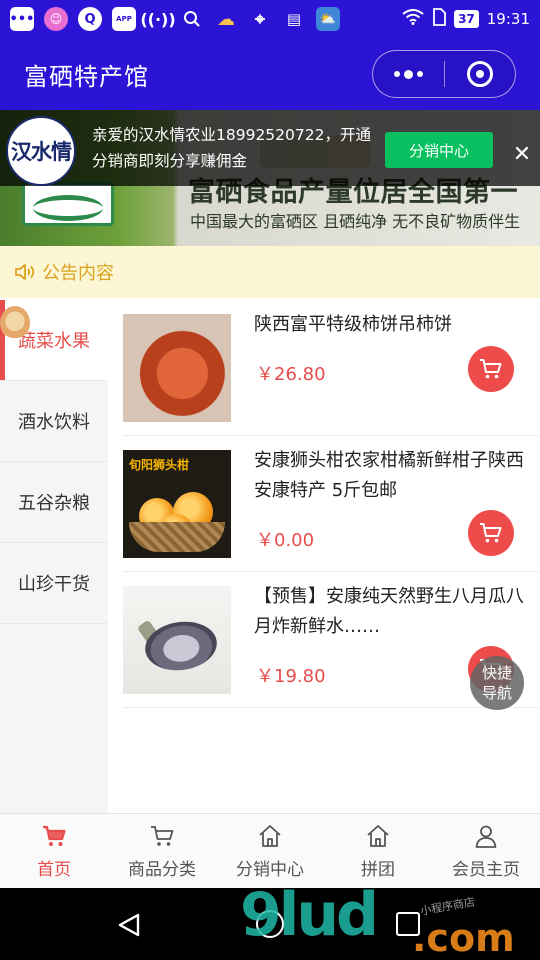  I want to click on category-label: 酒水饮料, so click(54, 422).